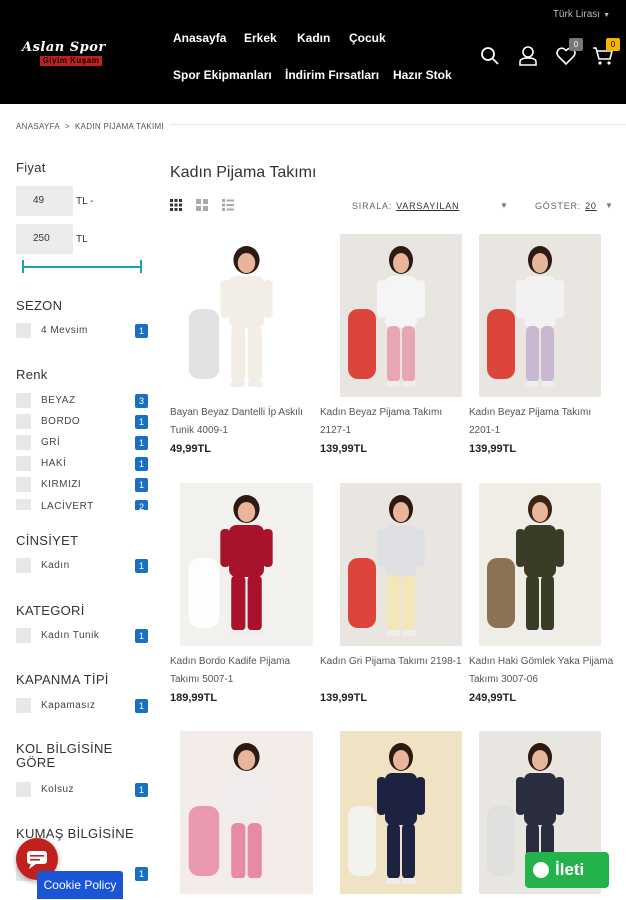  Describe the element at coordinates (23, 266) in the screenshot. I see `price-slider-min-handle` at that location.